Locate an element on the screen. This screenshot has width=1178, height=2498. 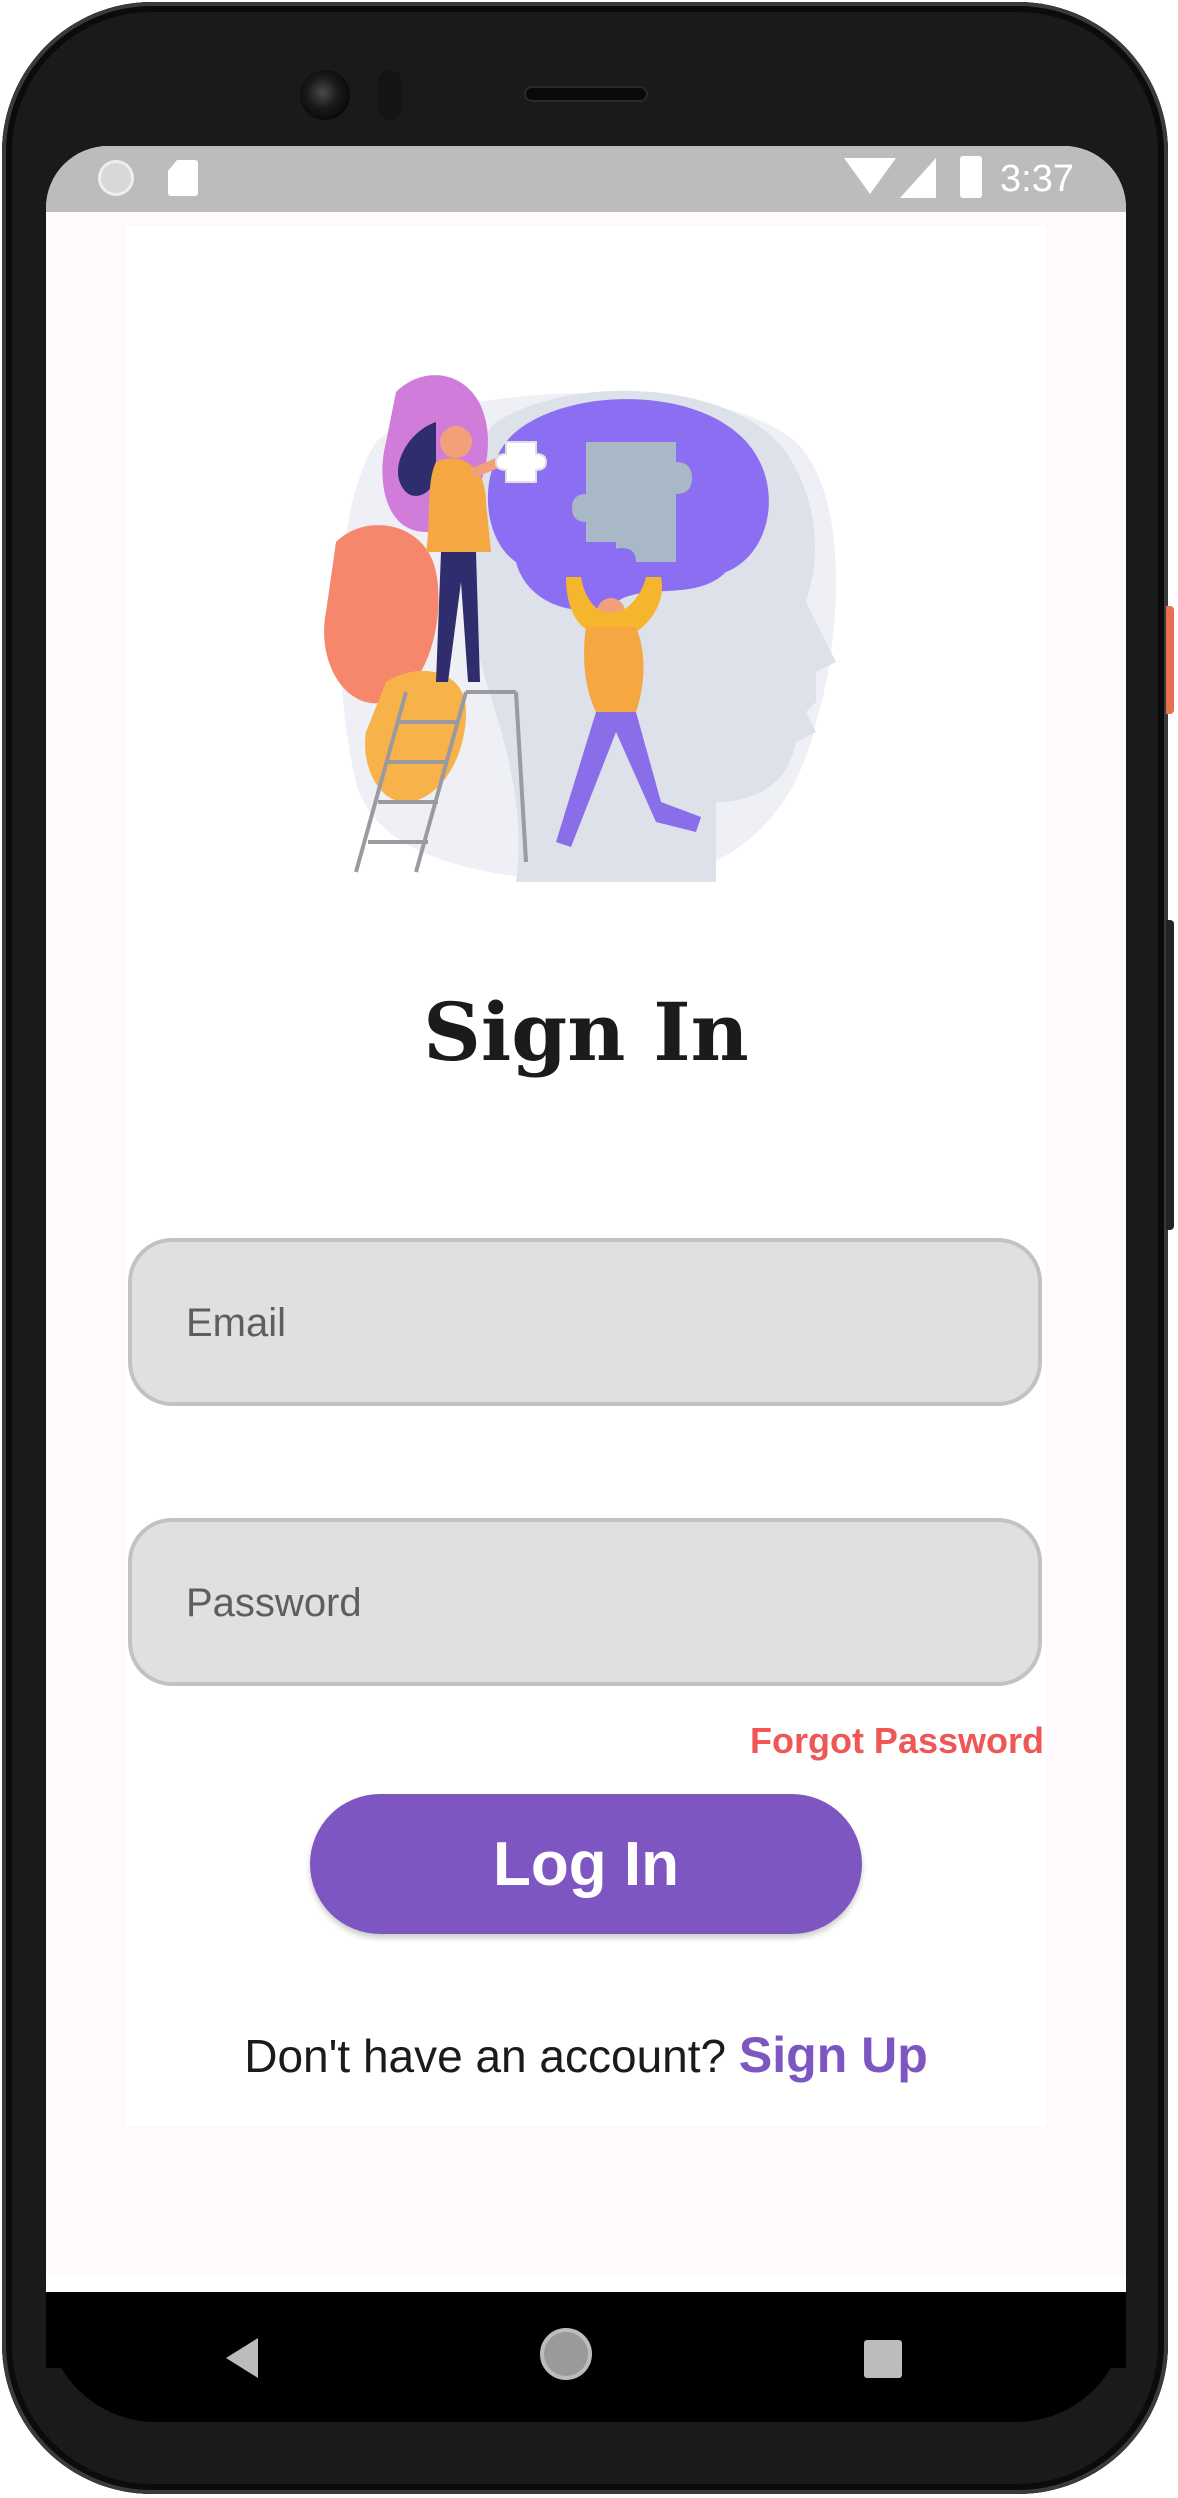
cell-signal-icon is located at coordinates (918, 178).